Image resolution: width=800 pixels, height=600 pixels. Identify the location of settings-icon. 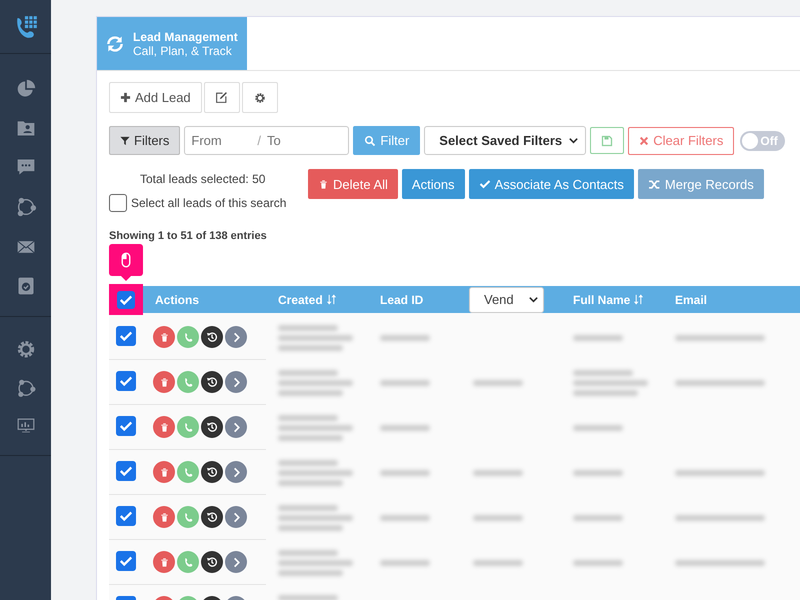
(260, 98).